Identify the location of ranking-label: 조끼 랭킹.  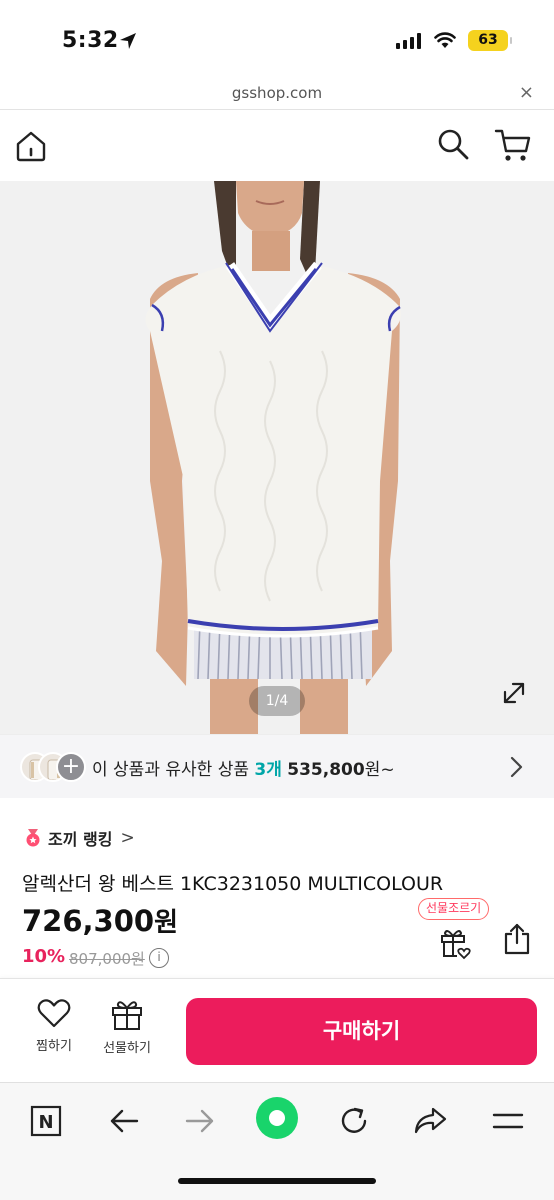
(80, 839).